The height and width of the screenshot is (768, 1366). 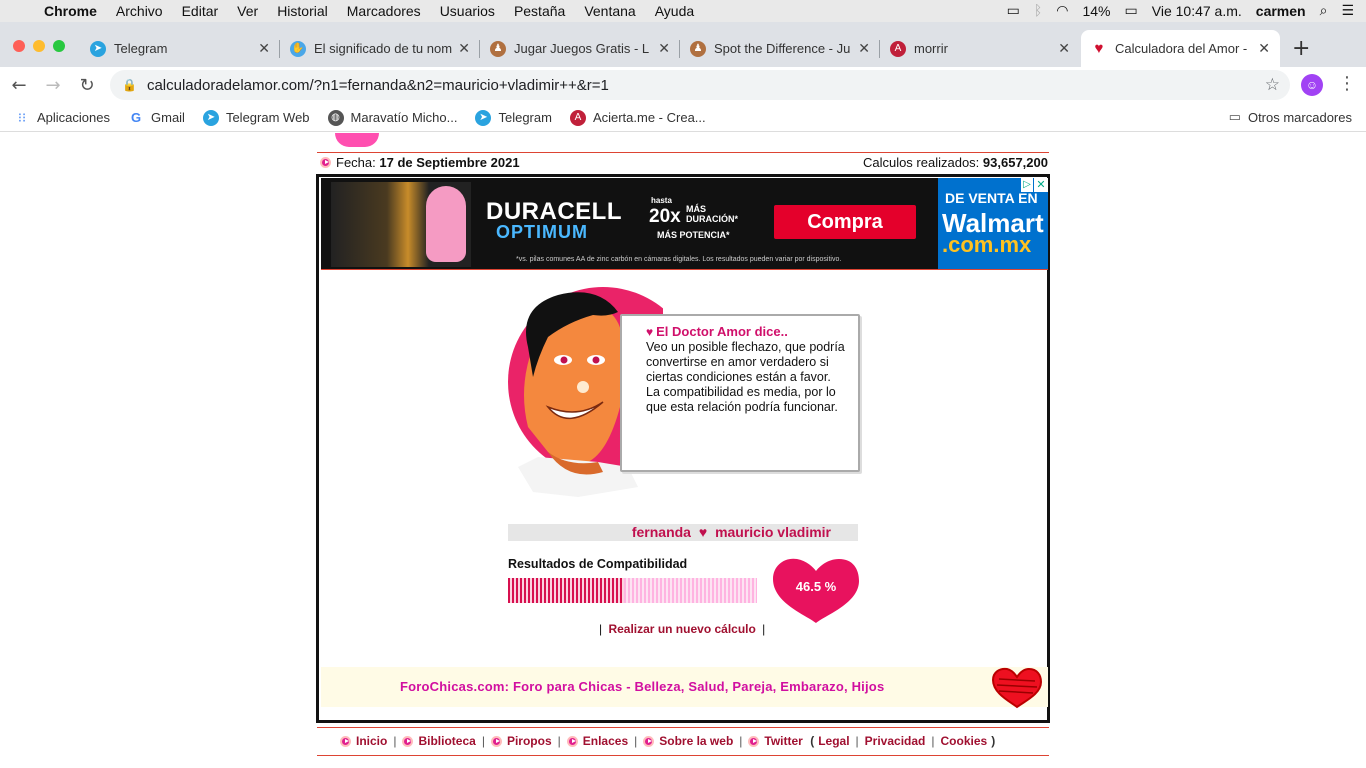 I want to click on reload-icon: ↻, so click(x=87, y=85).